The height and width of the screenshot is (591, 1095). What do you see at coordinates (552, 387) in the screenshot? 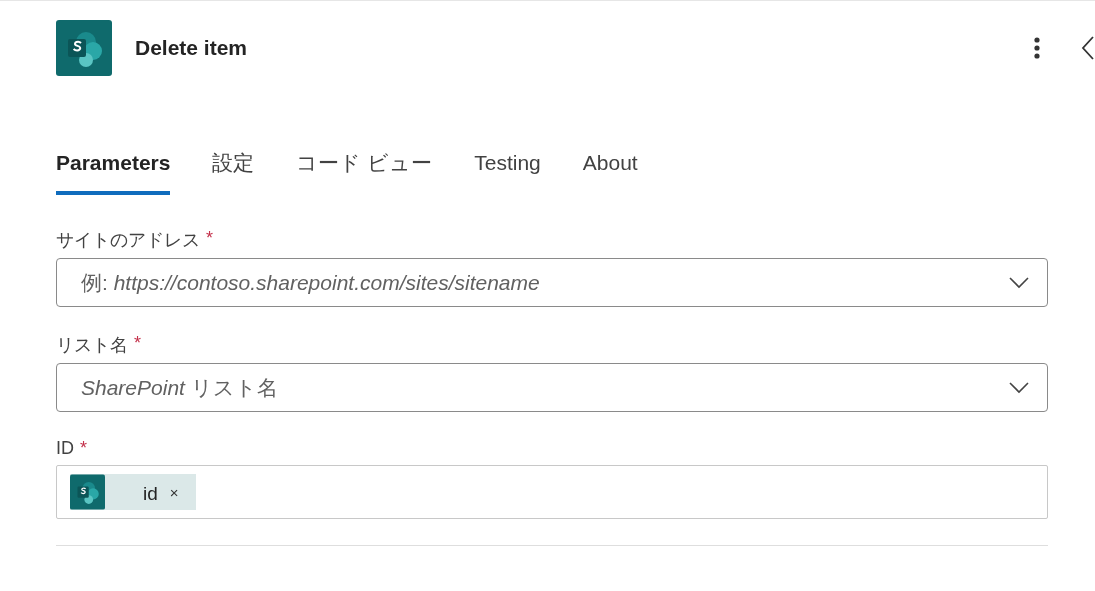
I see `dropdown-field: SharePoint リスト名` at bounding box center [552, 387].